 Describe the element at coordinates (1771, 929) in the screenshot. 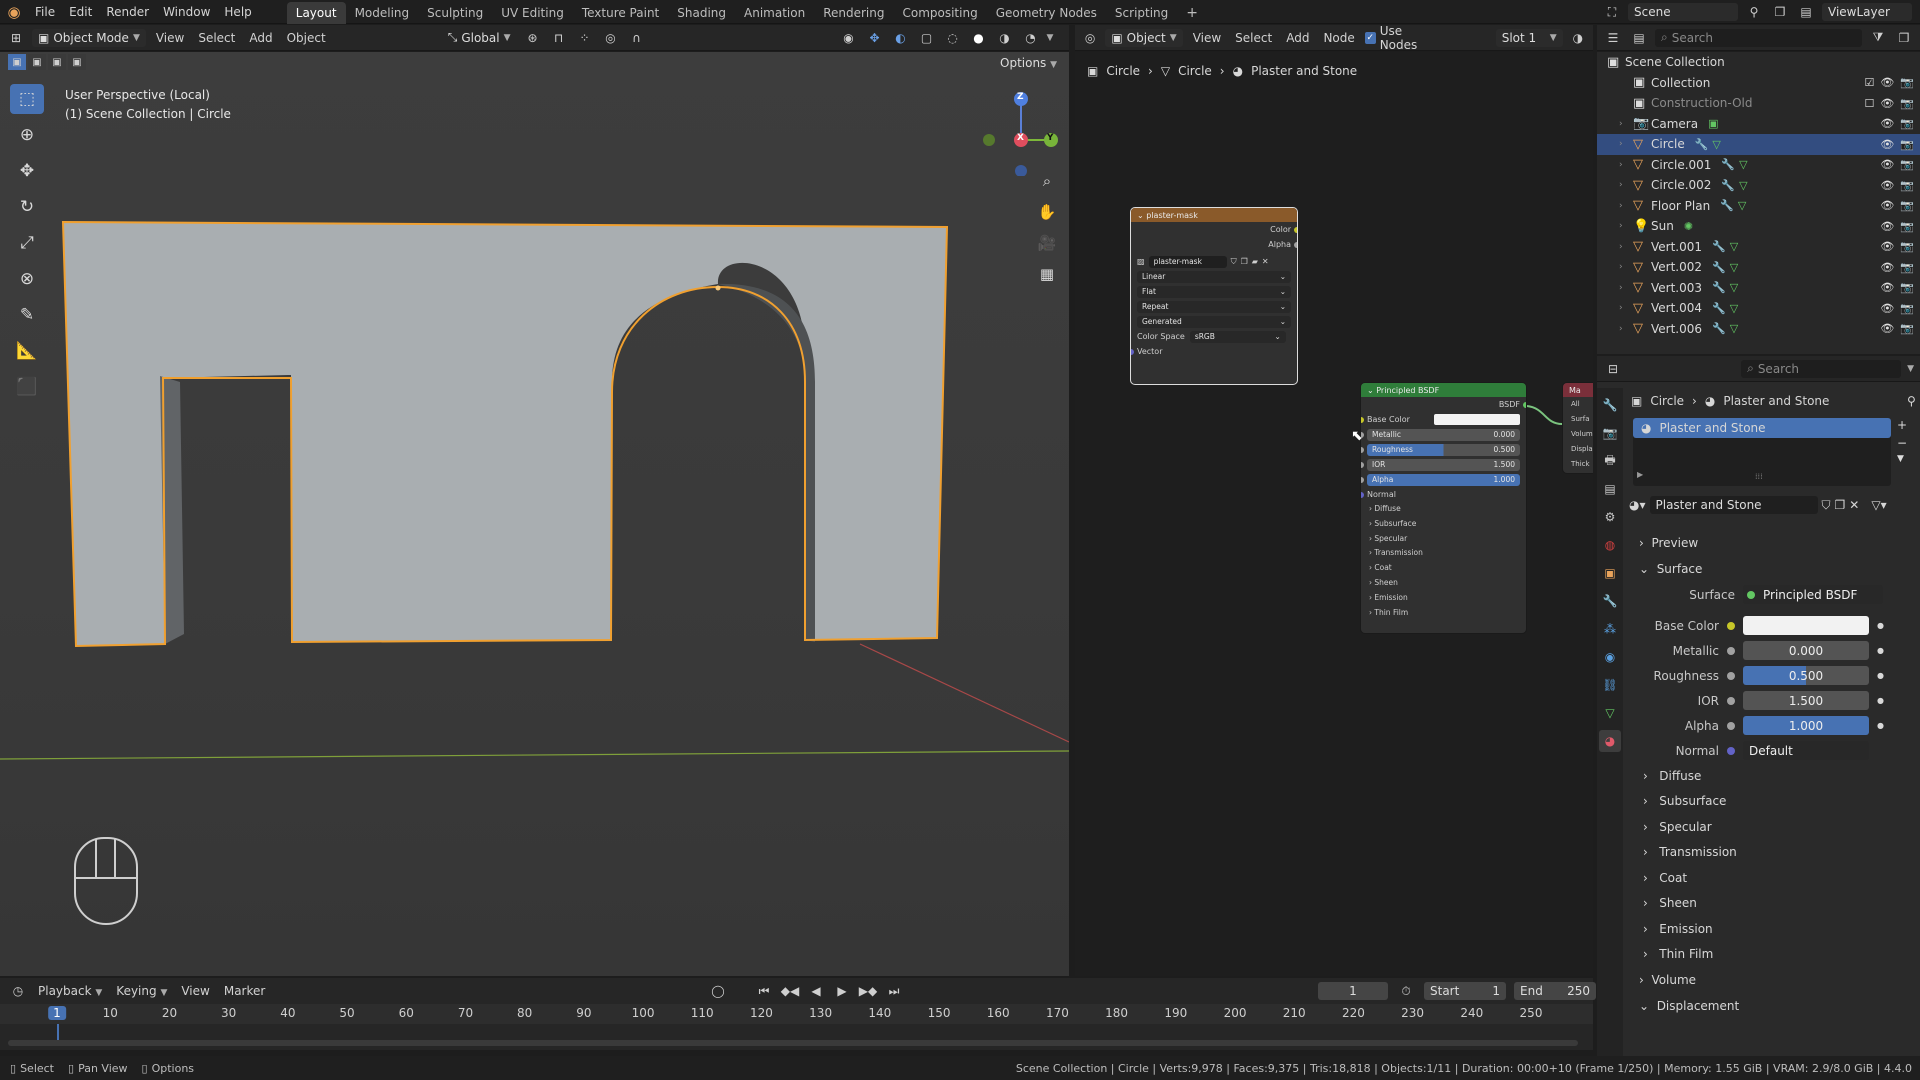

I see `surface-subsection: › Emission` at that location.